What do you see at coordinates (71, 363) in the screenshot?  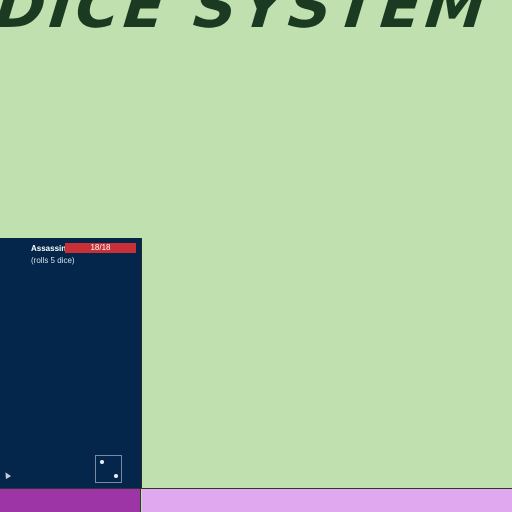 I see `enemy-panel: Assassin 18/18 (rolls 5 dice)` at bounding box center [71, 363].